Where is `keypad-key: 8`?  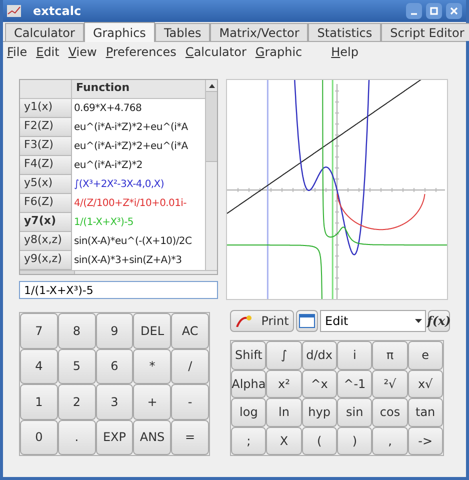 keypad-key: 8 is located at coordinates (77, 330).